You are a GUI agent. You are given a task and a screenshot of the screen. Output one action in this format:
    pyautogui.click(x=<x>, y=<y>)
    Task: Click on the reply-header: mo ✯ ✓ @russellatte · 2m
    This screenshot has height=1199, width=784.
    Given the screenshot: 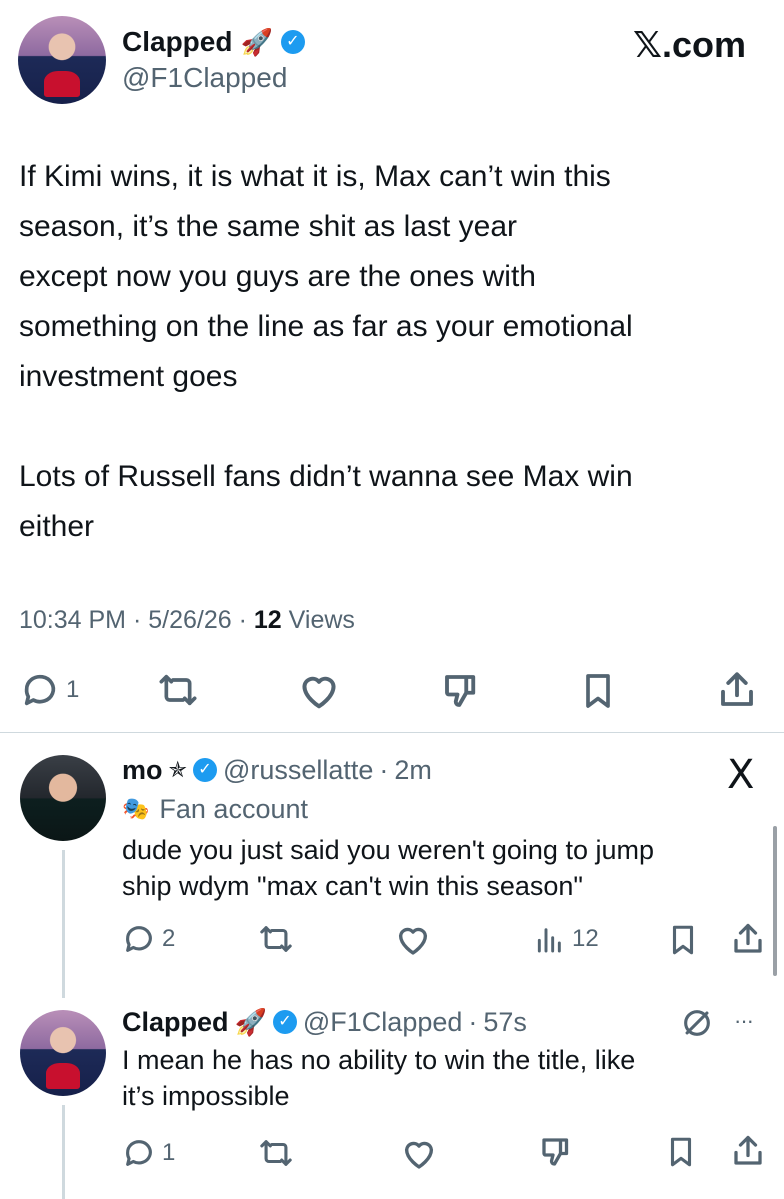 What is the action you would take?
    pyautogui.click(x=277, y=770)
    